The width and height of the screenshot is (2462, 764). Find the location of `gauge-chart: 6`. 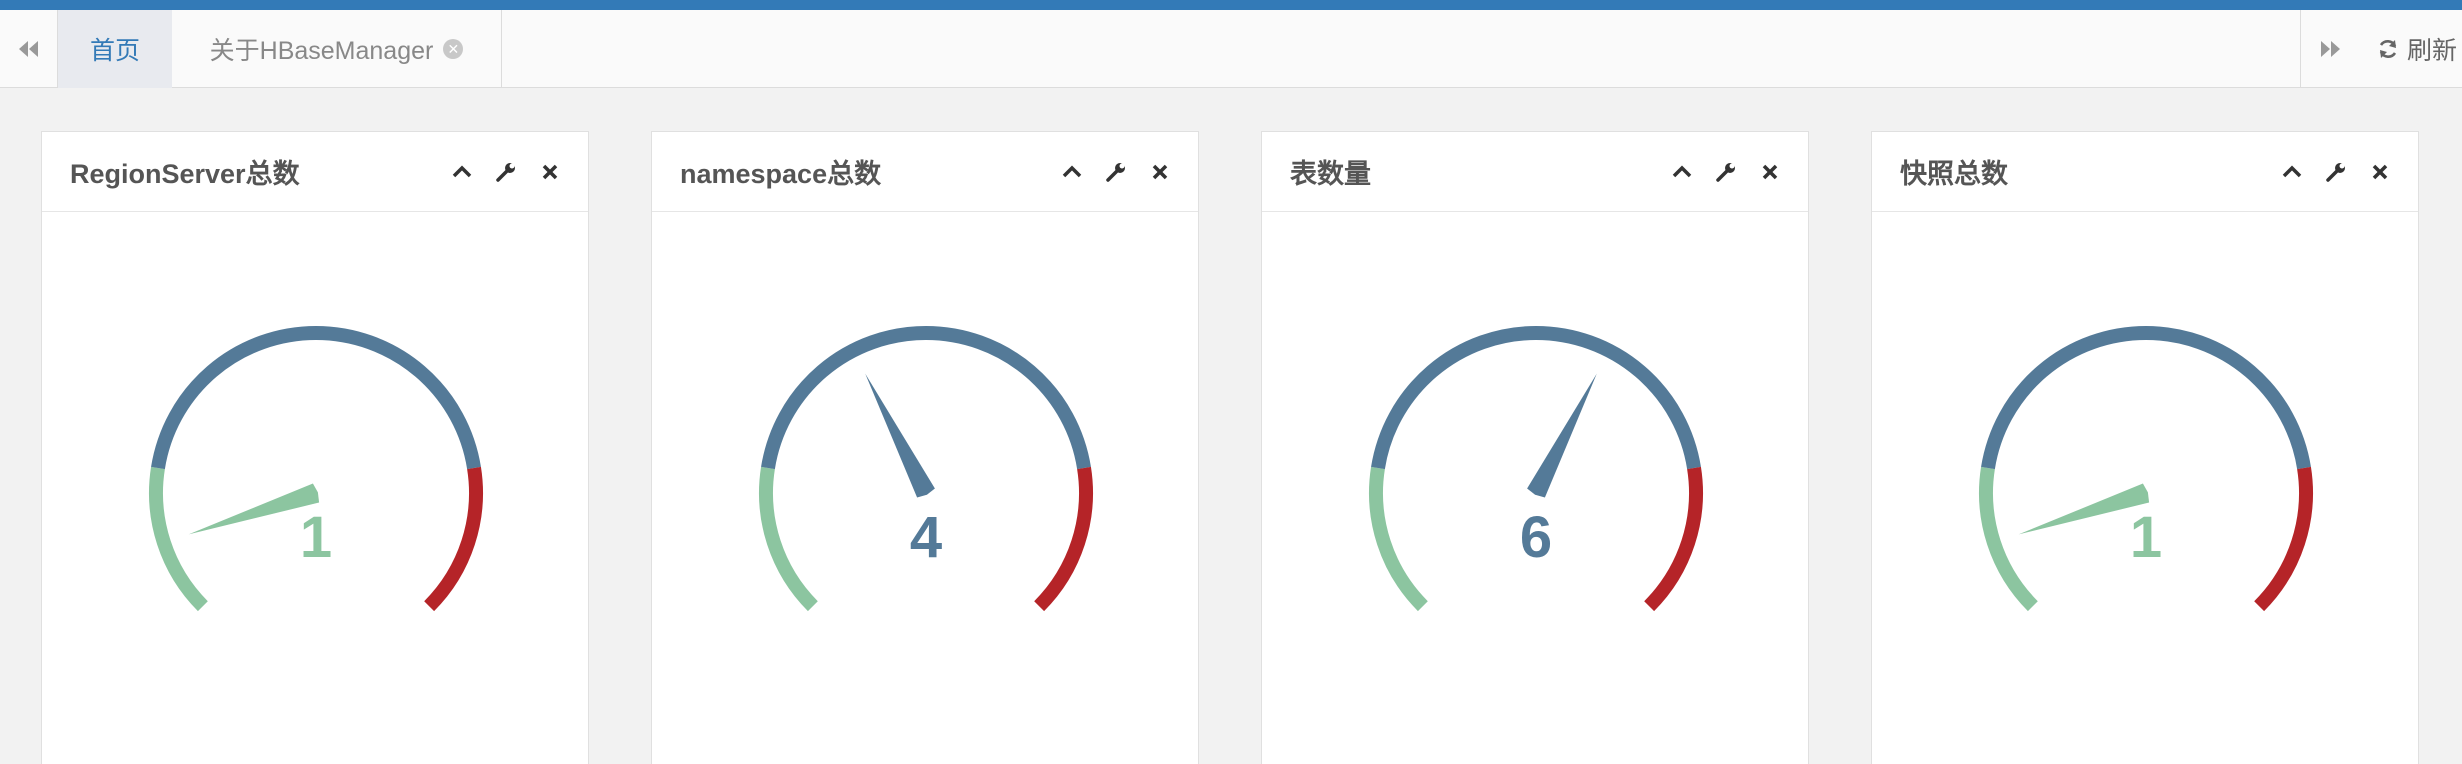

gauge-chart: 6 is located at coordinates (1536, 469).